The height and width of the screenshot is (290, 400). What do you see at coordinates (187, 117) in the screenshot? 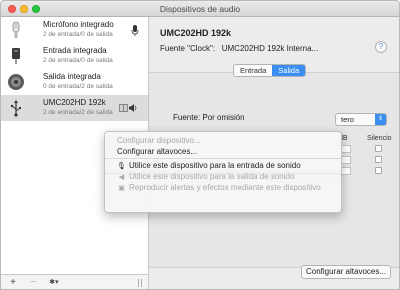
I see `source-label: Fuente:` at bounding box center [187, 117].